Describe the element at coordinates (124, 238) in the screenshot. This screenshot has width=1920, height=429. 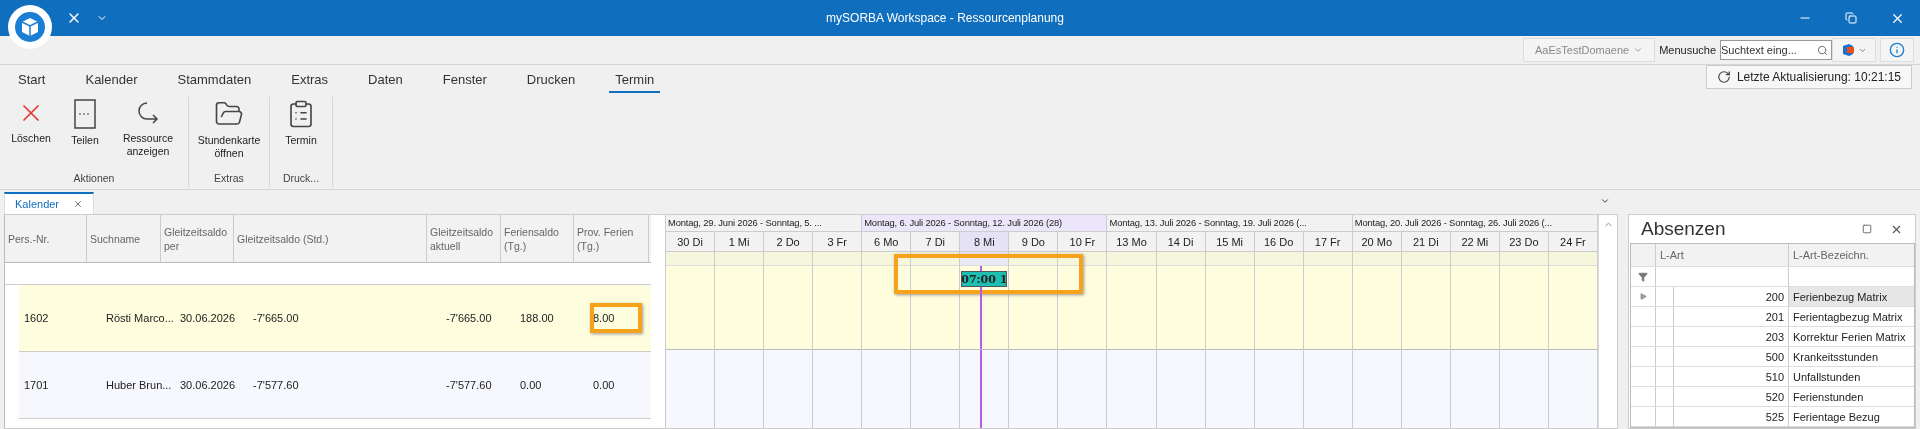
I see `column-header: Suchname` at that location.